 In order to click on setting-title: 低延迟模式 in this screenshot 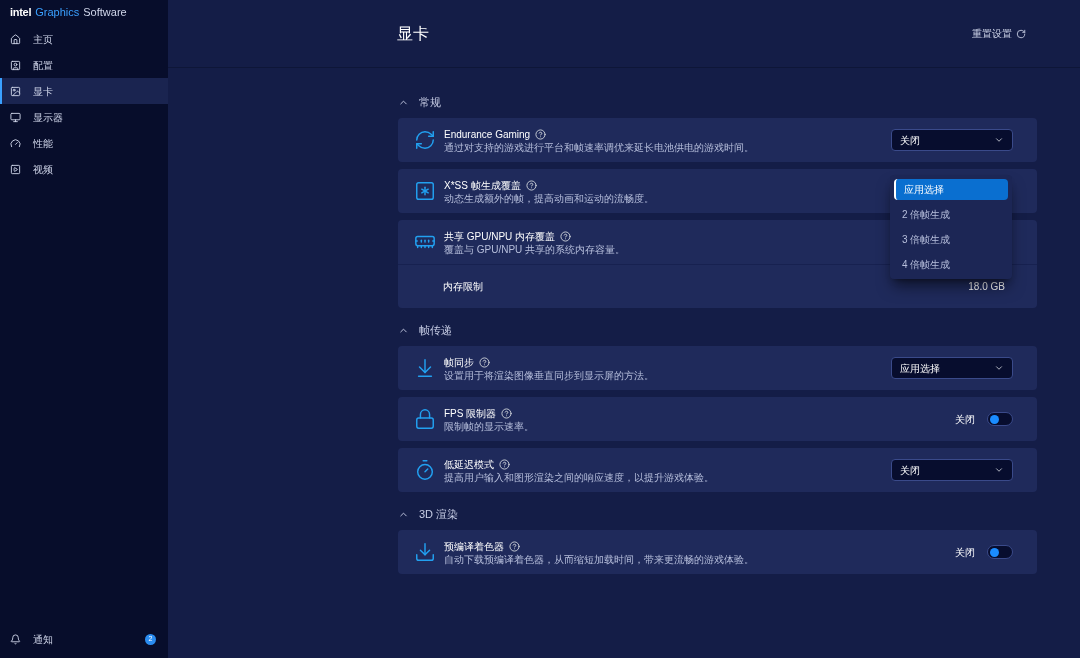, I will do `click(469, 464)`.